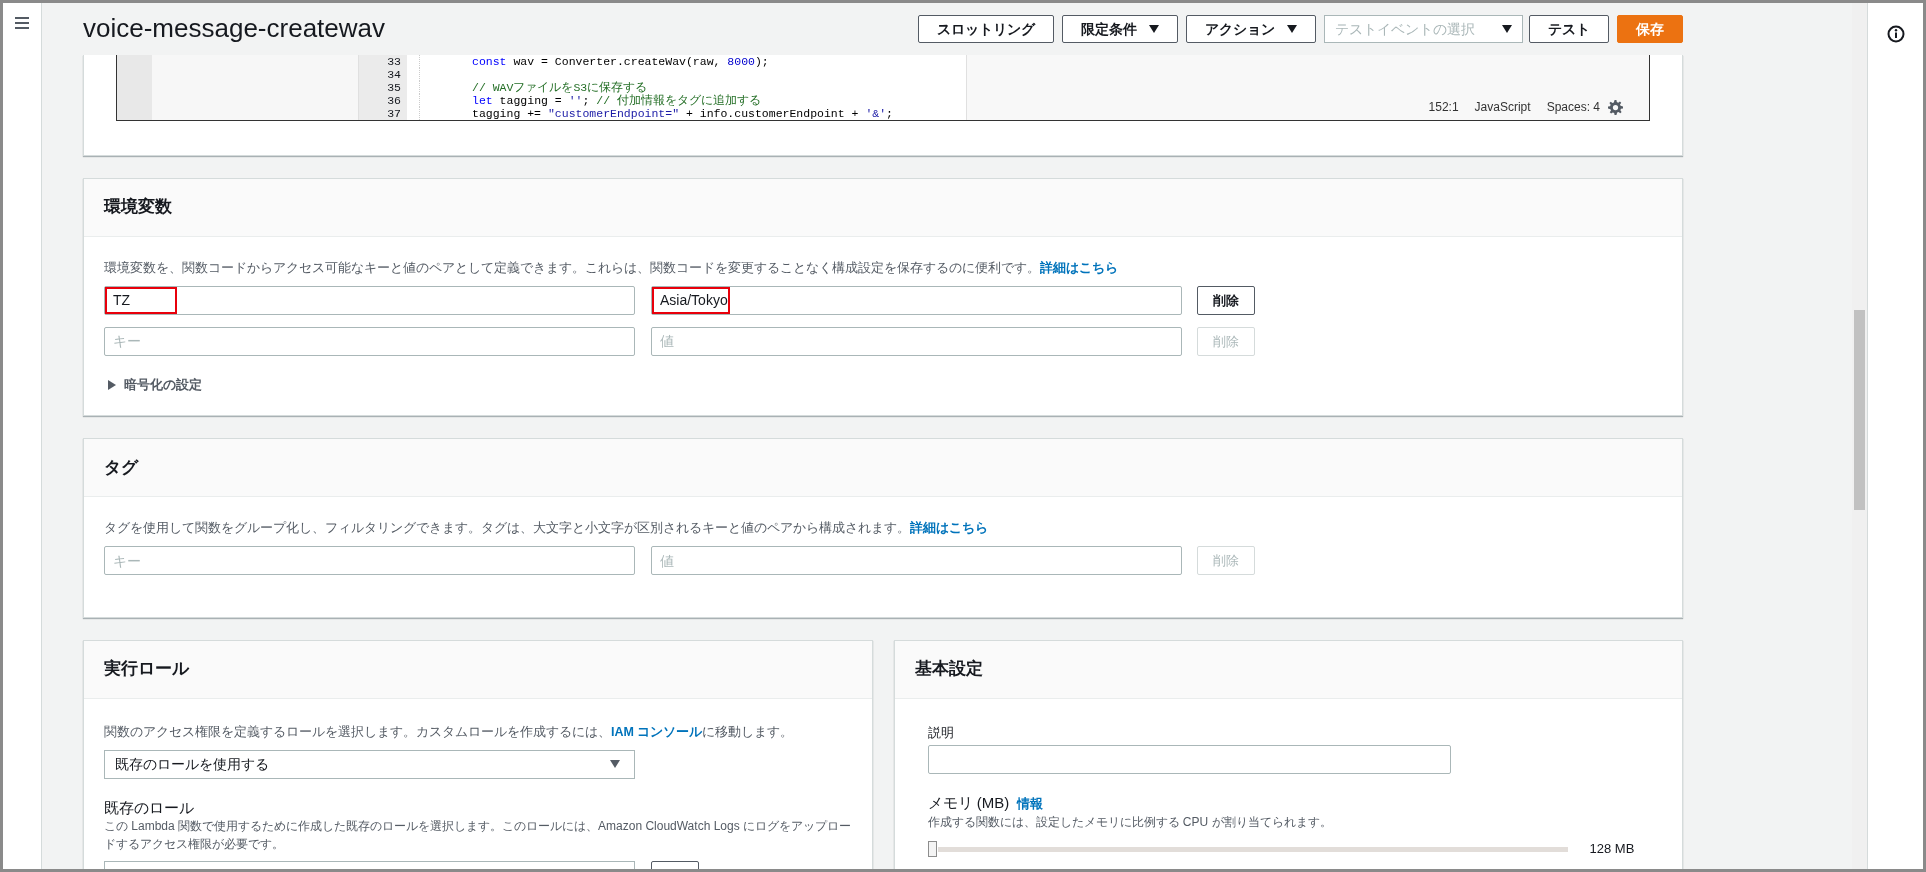  I want to click on indent-setting: Spaces: 4, so click(1573, 107).